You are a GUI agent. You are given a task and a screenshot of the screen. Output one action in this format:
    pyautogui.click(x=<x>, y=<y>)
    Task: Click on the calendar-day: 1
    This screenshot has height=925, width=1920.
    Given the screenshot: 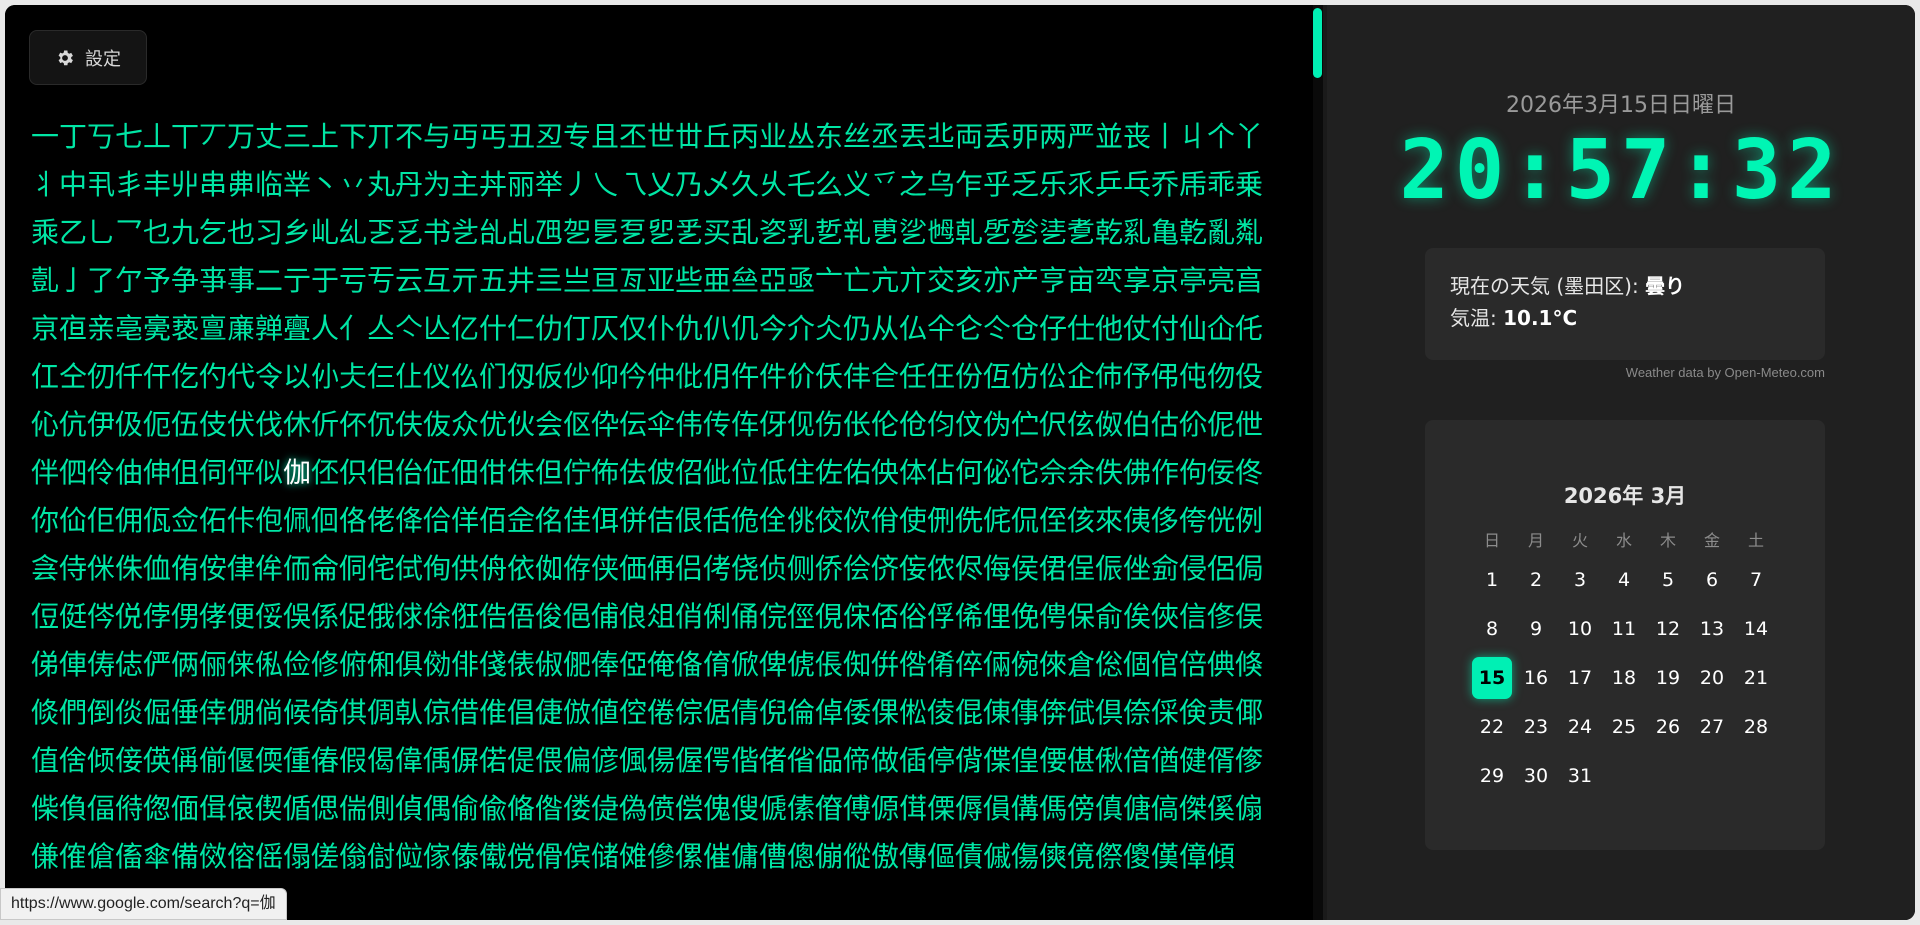 What is the action you would take?
    pyautogui.click(x=1492, y=580)
    